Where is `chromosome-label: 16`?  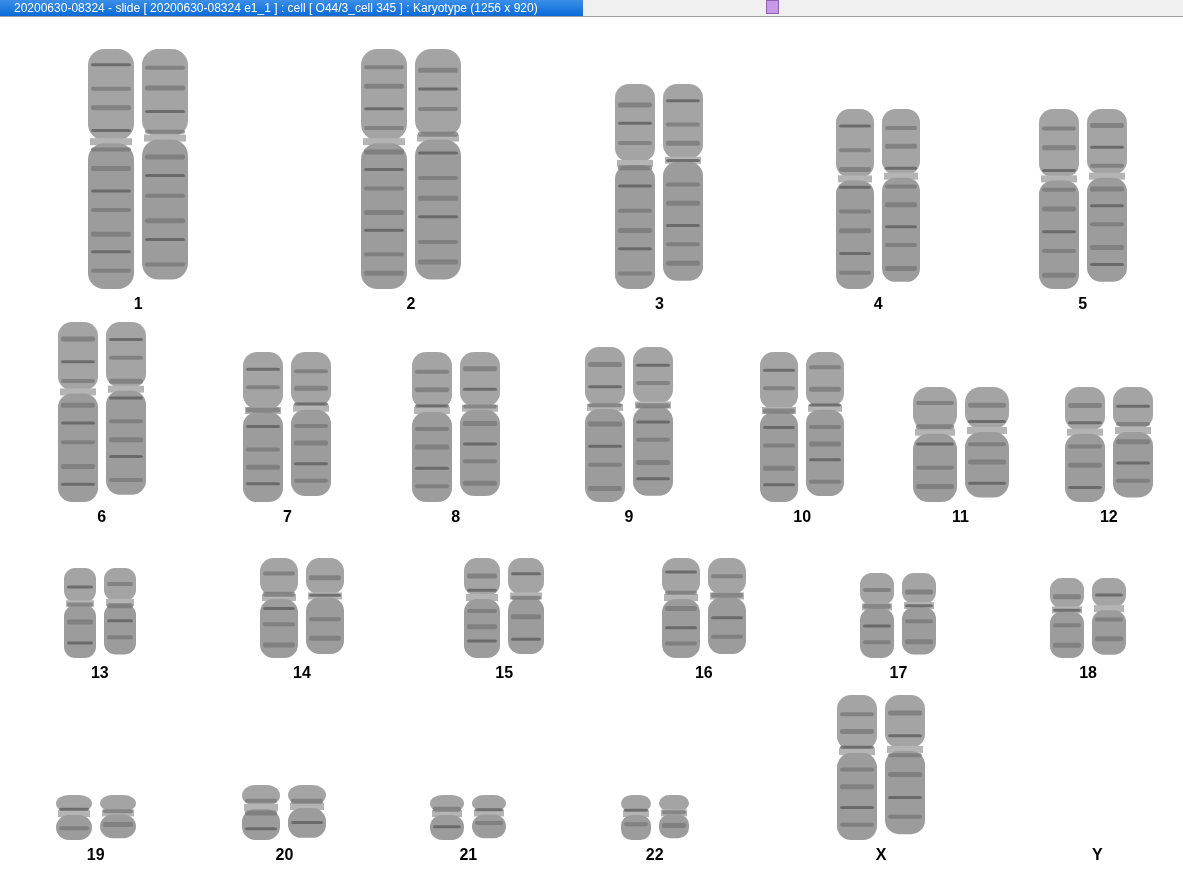
chromosome-label: 16 is located at coordinates (703, 673).